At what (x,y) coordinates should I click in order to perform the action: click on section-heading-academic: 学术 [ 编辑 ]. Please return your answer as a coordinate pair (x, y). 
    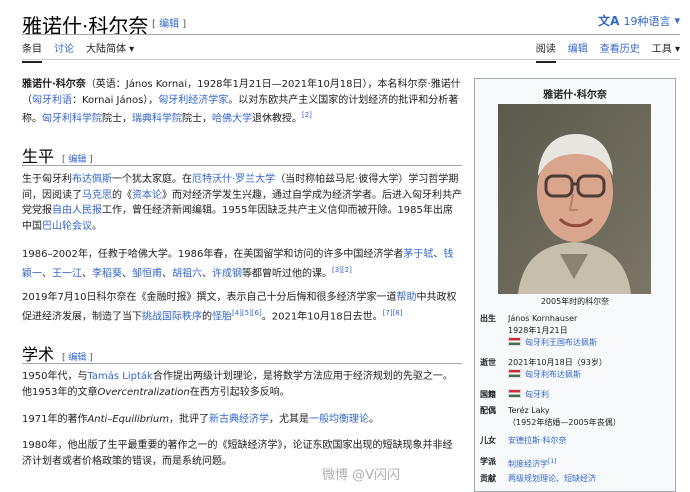
    Looking at the image, I should click on (57, 353).